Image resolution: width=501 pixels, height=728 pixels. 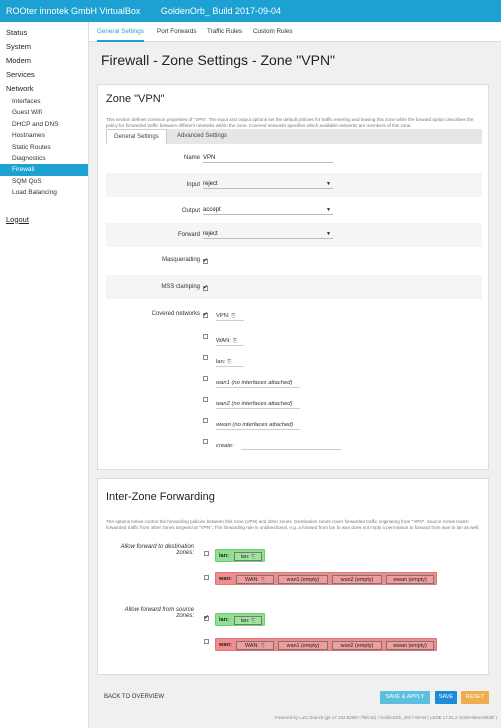 I want to click on network-checkbox-wan, so click(x=205, y=336).